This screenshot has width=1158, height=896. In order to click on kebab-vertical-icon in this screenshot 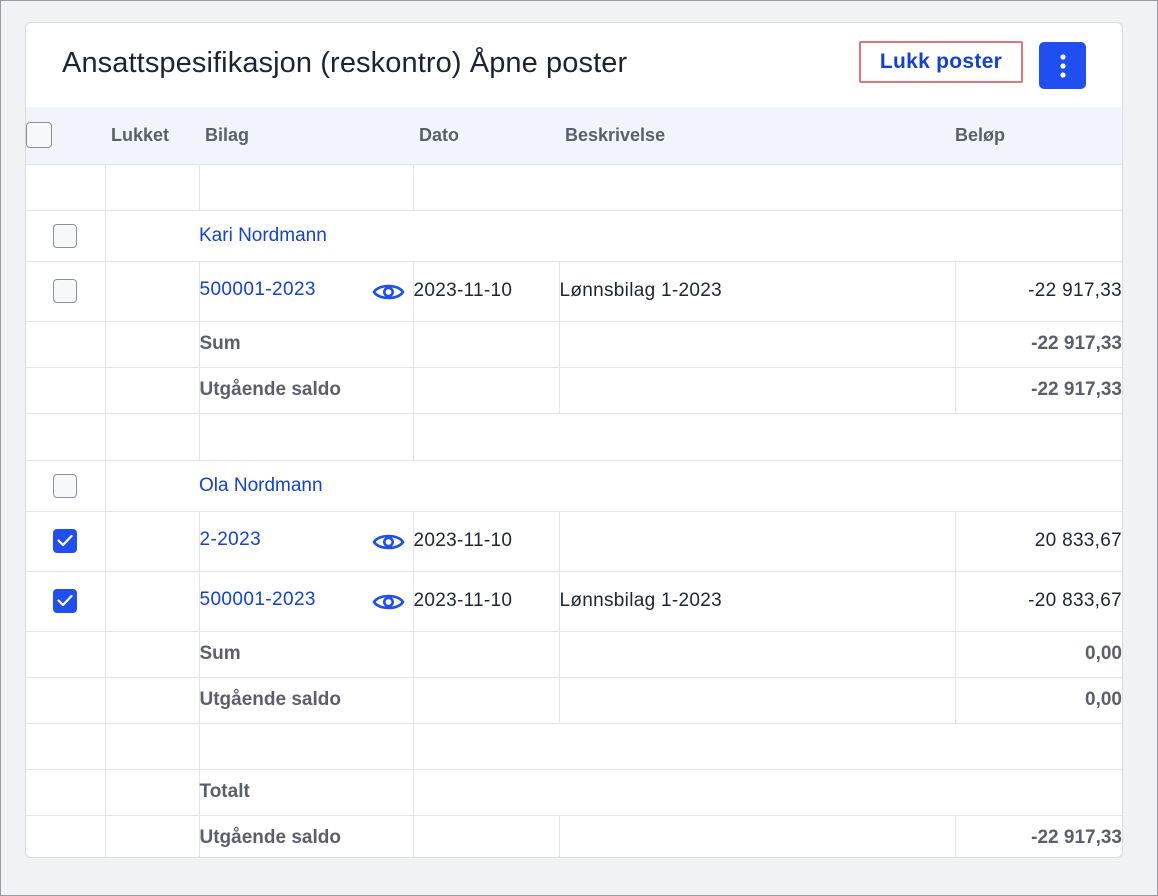, I will do `click(1062, 65)`.